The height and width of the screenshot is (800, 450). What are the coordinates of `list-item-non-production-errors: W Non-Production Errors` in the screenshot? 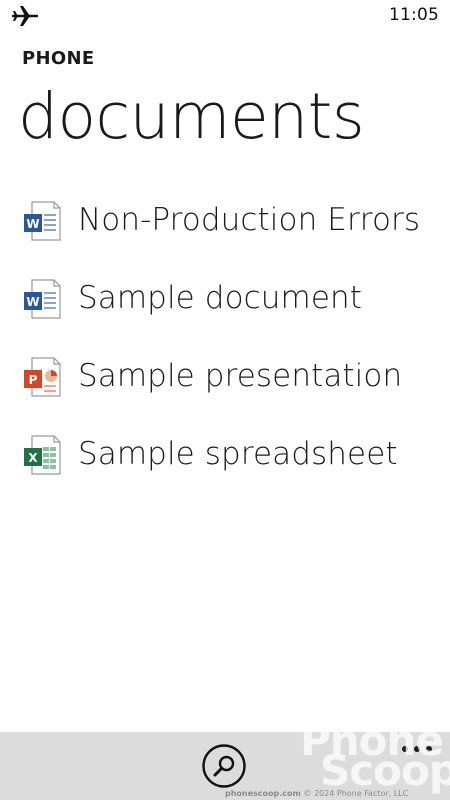 It's located at (225, 229).